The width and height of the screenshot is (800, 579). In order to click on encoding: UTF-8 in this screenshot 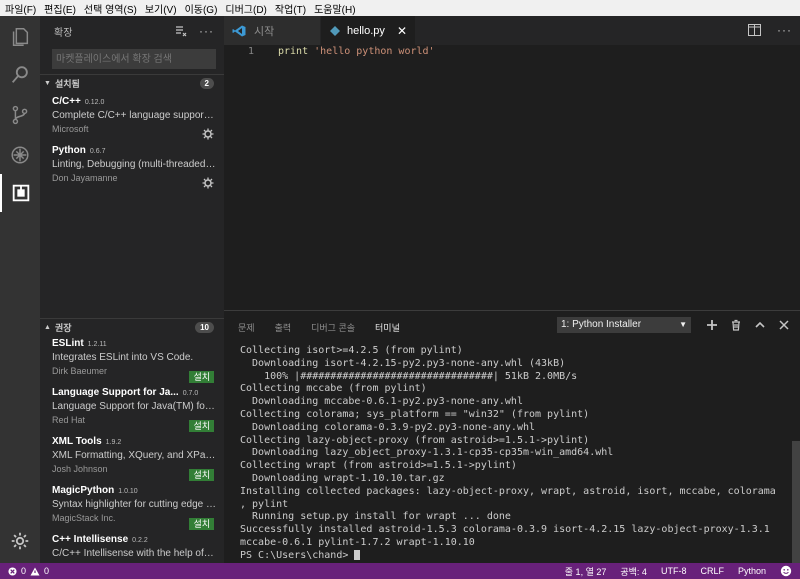, I will do `click(674, 571)`.